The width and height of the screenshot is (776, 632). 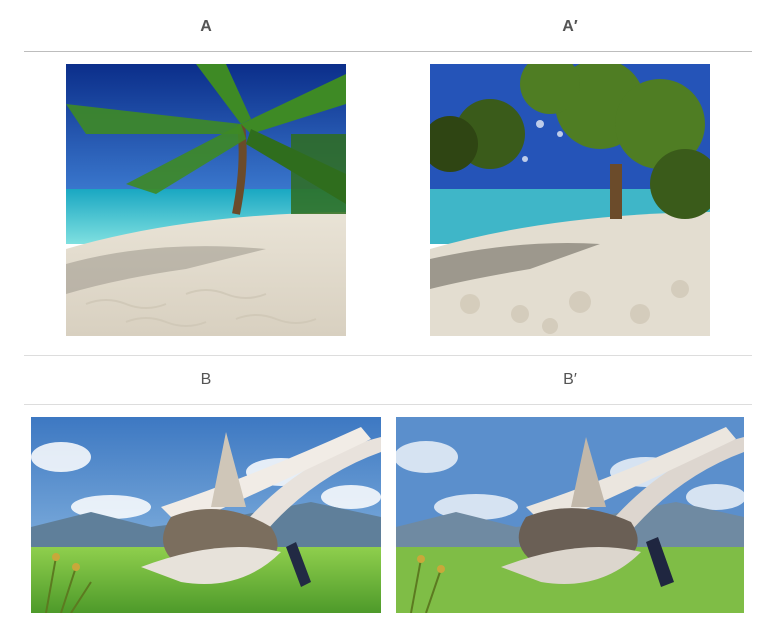 What do you see at coordinates (388, 51) in the screenshot?
I see `divider-top` at bounding box center [388, 51].